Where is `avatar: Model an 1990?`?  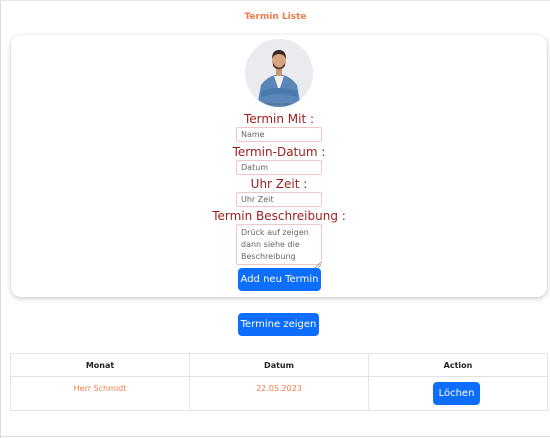 avatar: Model an 1990? is located at coordinates (279, 73).